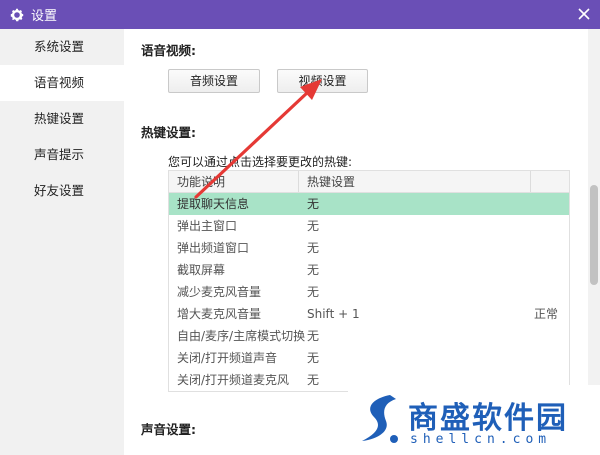  I want to click on watermark: 商盛软件园 shellcn.com, so click(474, 420).